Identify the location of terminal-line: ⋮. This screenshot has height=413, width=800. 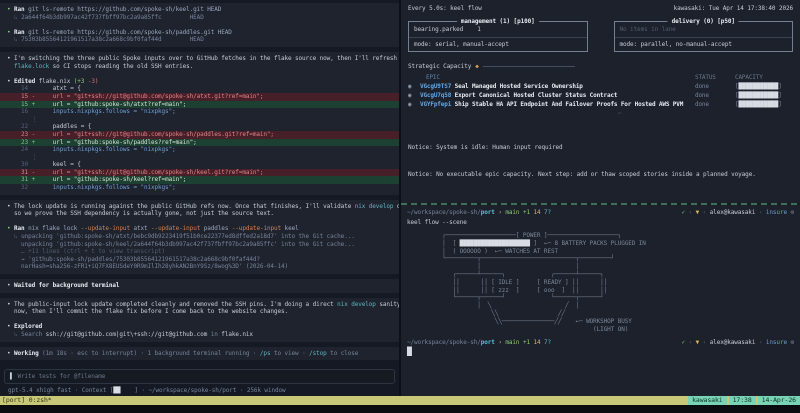
(22, 119).